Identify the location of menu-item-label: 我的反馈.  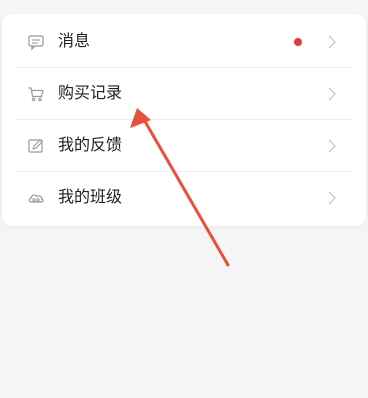
(90, 144).